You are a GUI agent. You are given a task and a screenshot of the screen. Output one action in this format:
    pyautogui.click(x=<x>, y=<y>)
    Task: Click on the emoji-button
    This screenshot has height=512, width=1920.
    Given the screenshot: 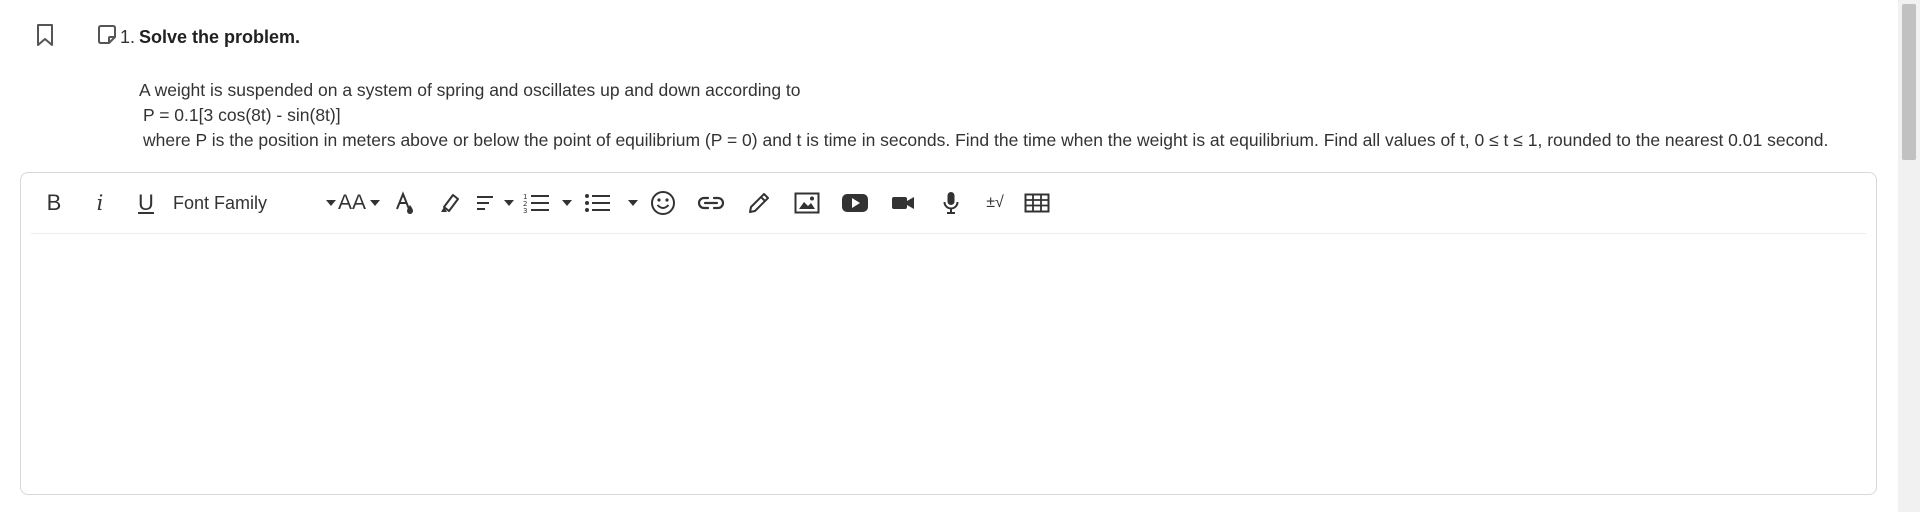 What is the action you would take?
    pyautogui.click(x=663, y=203)
    